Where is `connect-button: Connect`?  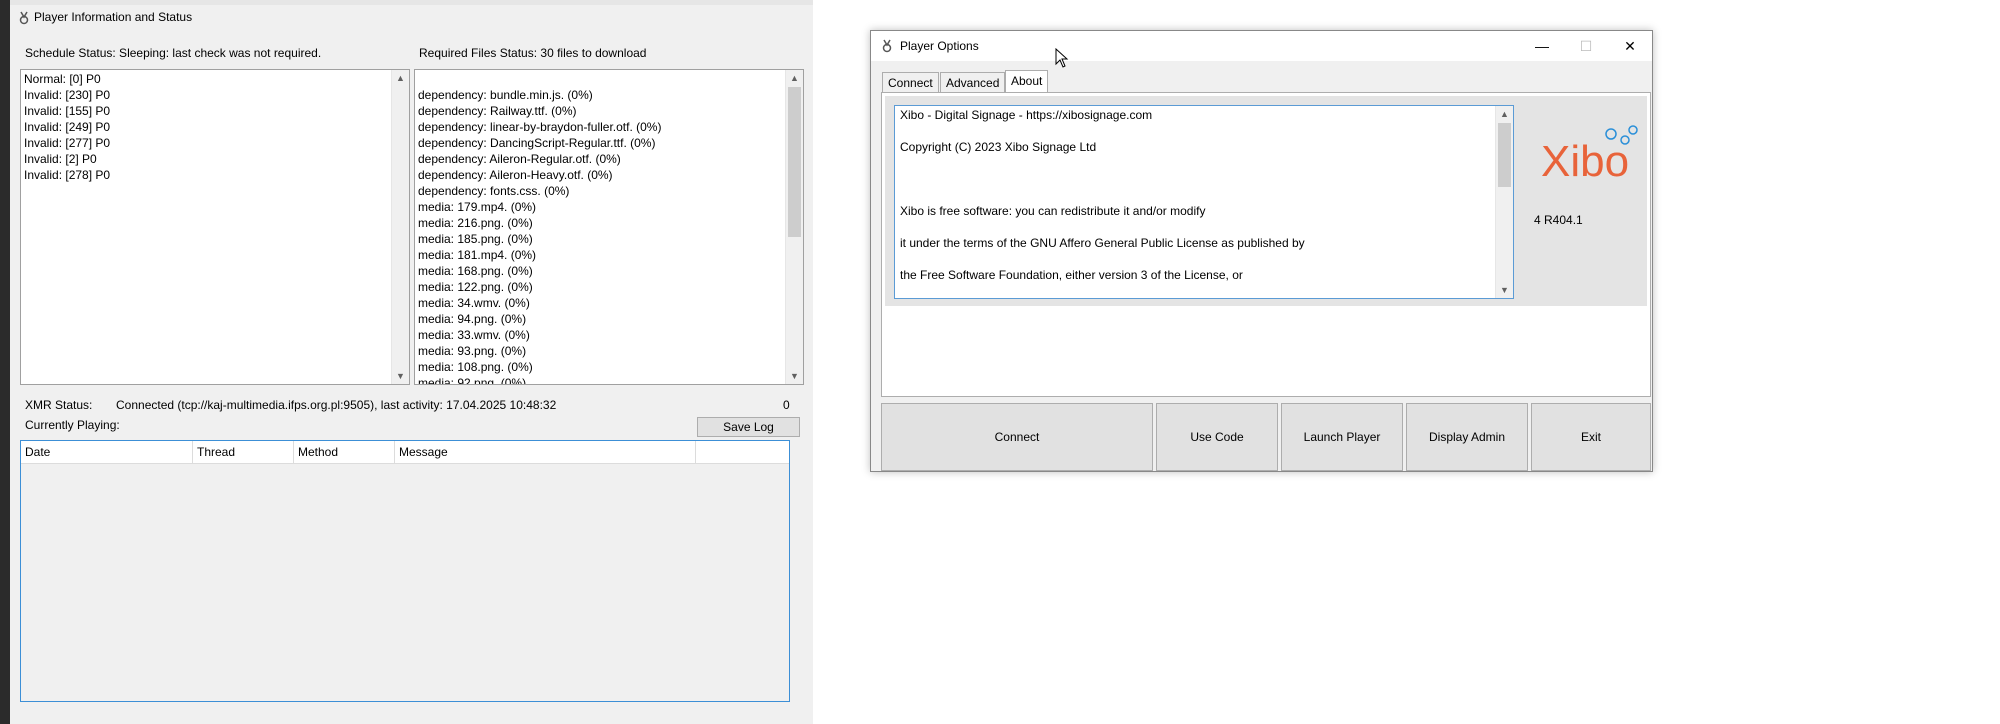
connect-button: Connect is located at coordinates (1017, 437).